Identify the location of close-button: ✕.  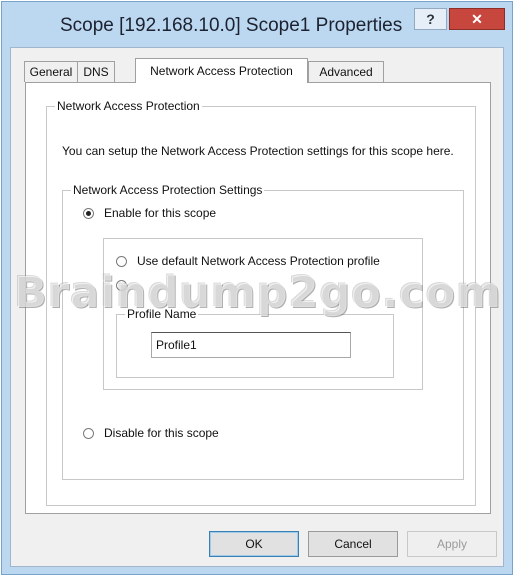
(477, 19).